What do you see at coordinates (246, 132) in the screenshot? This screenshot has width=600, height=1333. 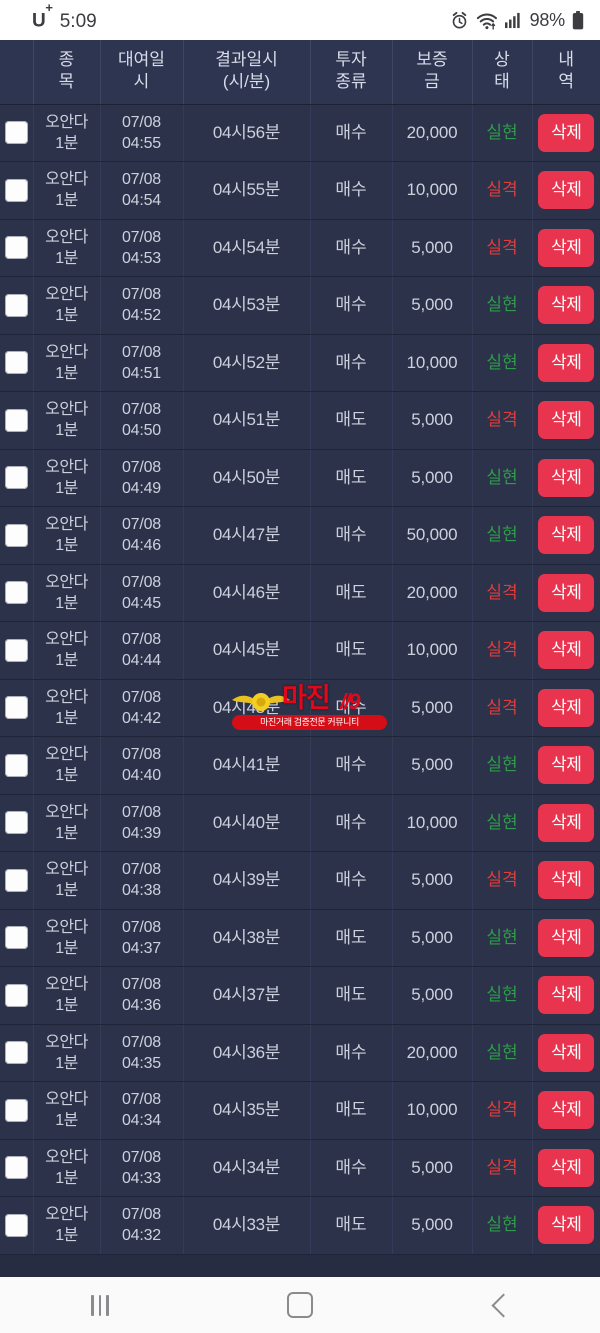 I see `result-time: 04시56분` at bounding box center [246, 132].